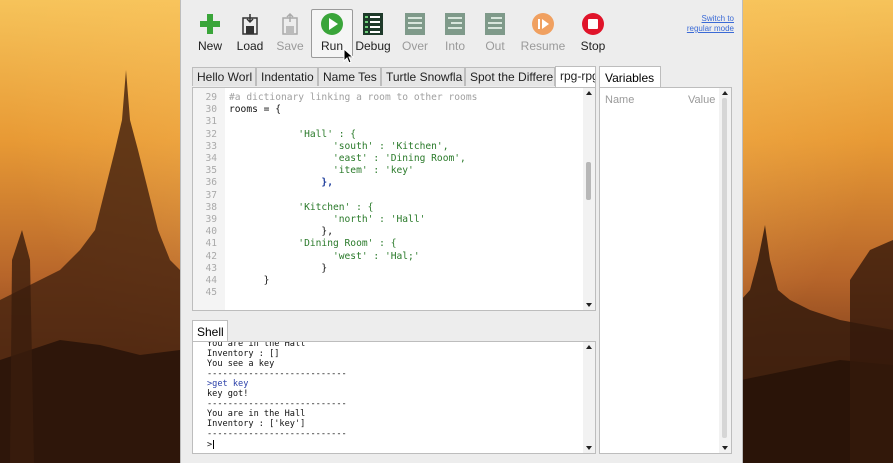  Describe the element at coordinates (349, 76) in the screenshot. I see `tab-name-test: Name Tes` at that location.